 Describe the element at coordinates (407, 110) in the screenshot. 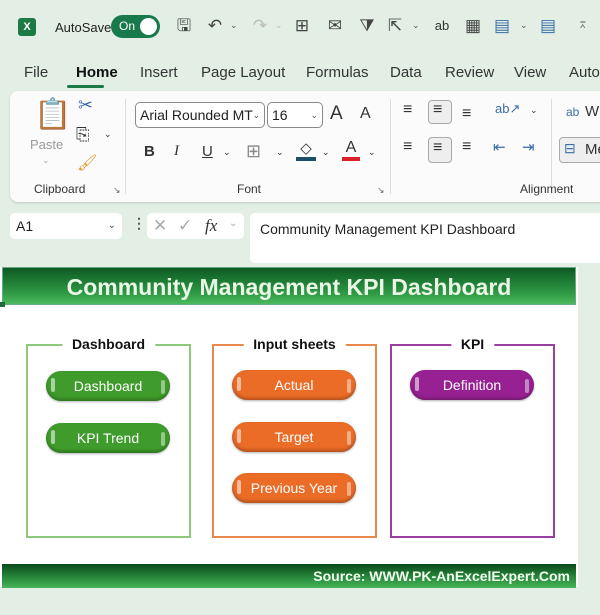

I see `align-top-icon: ≡` at that location.